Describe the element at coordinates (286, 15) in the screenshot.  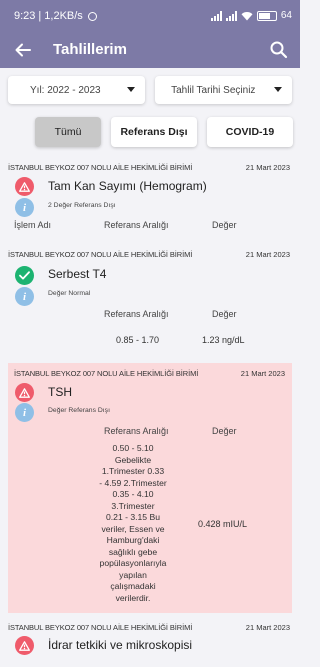
I see `battery-level: 64` at that location.